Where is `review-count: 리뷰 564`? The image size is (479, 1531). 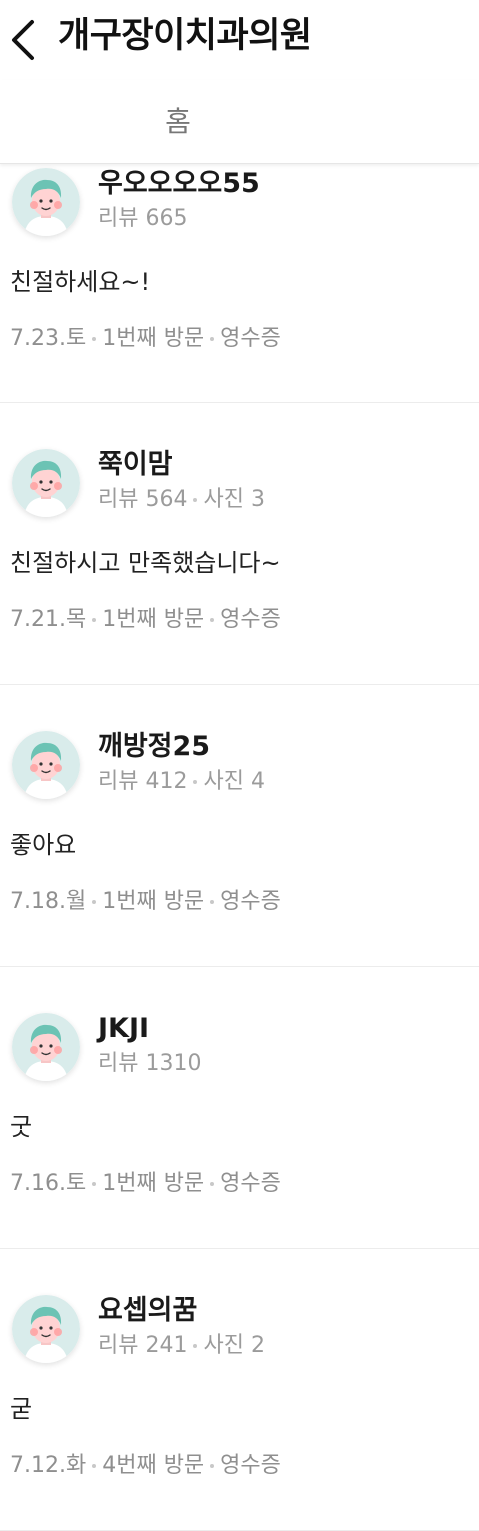 review-count: 리뷰 564 is located at coordinates (143, 499).